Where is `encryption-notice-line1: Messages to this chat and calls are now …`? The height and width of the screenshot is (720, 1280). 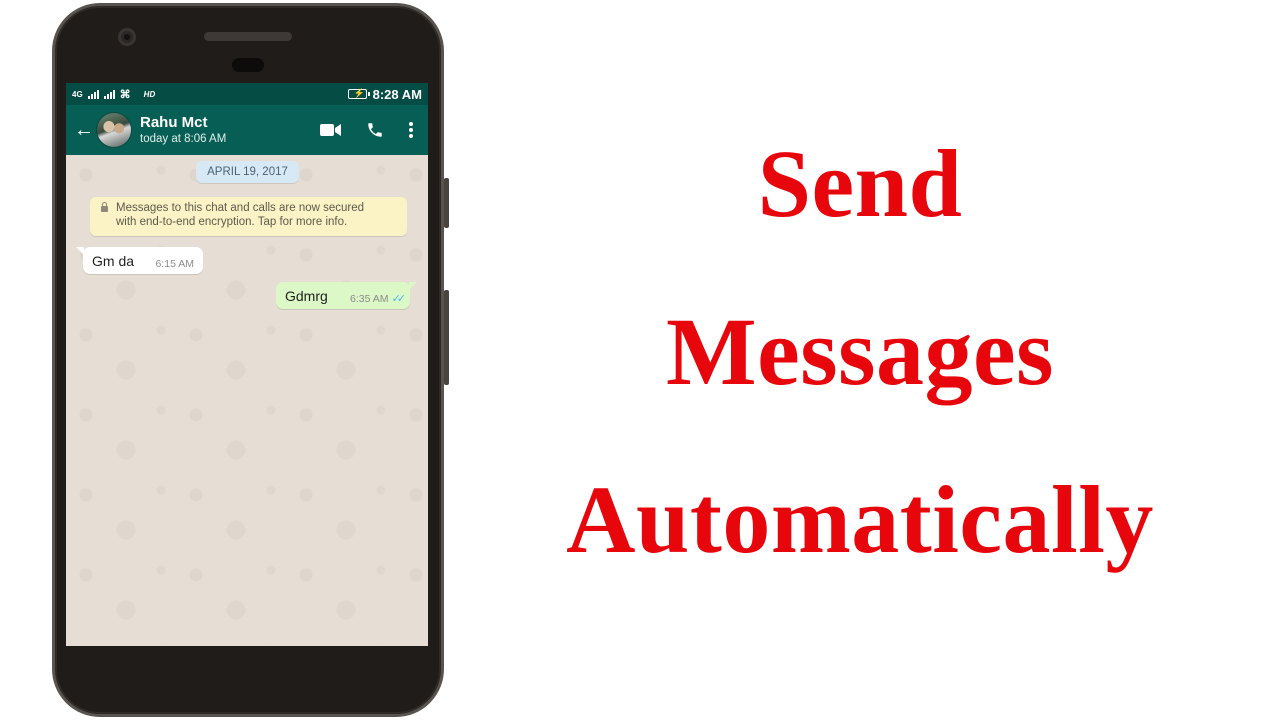
encryption-notice-line1: Messages to this chat and calls are now … is located at coordinates (240, 208).